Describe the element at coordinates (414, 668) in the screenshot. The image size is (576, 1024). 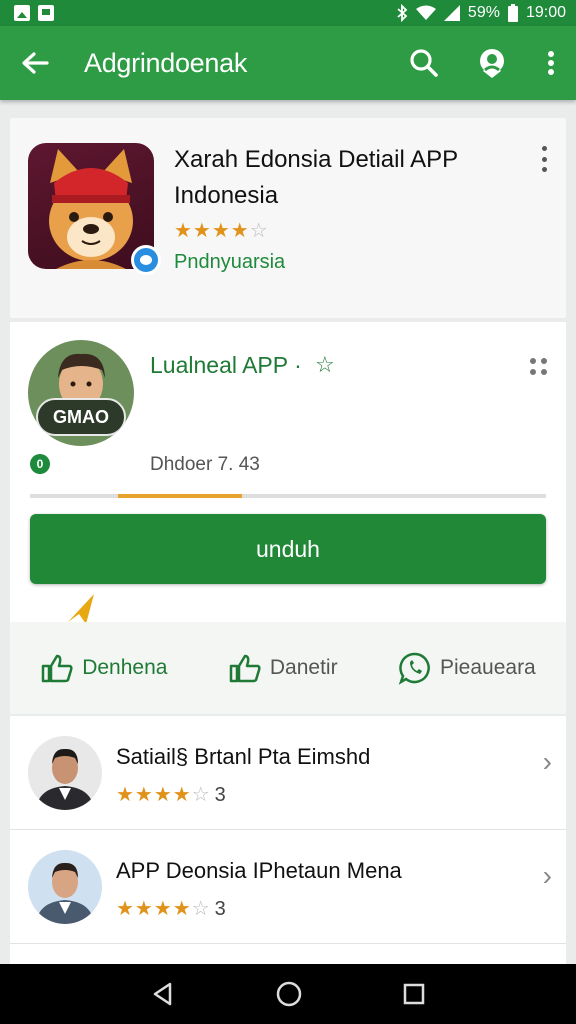
I see `whatsapp-icon` at that location.